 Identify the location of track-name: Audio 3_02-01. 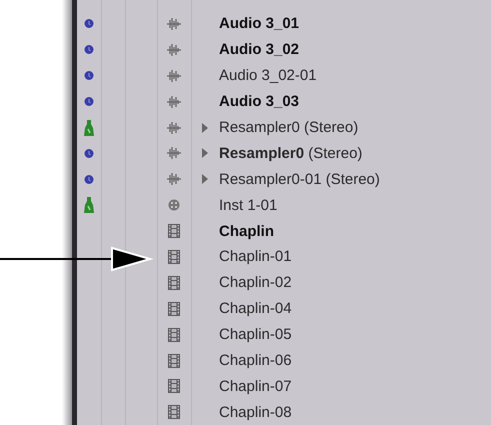
(268, 75).